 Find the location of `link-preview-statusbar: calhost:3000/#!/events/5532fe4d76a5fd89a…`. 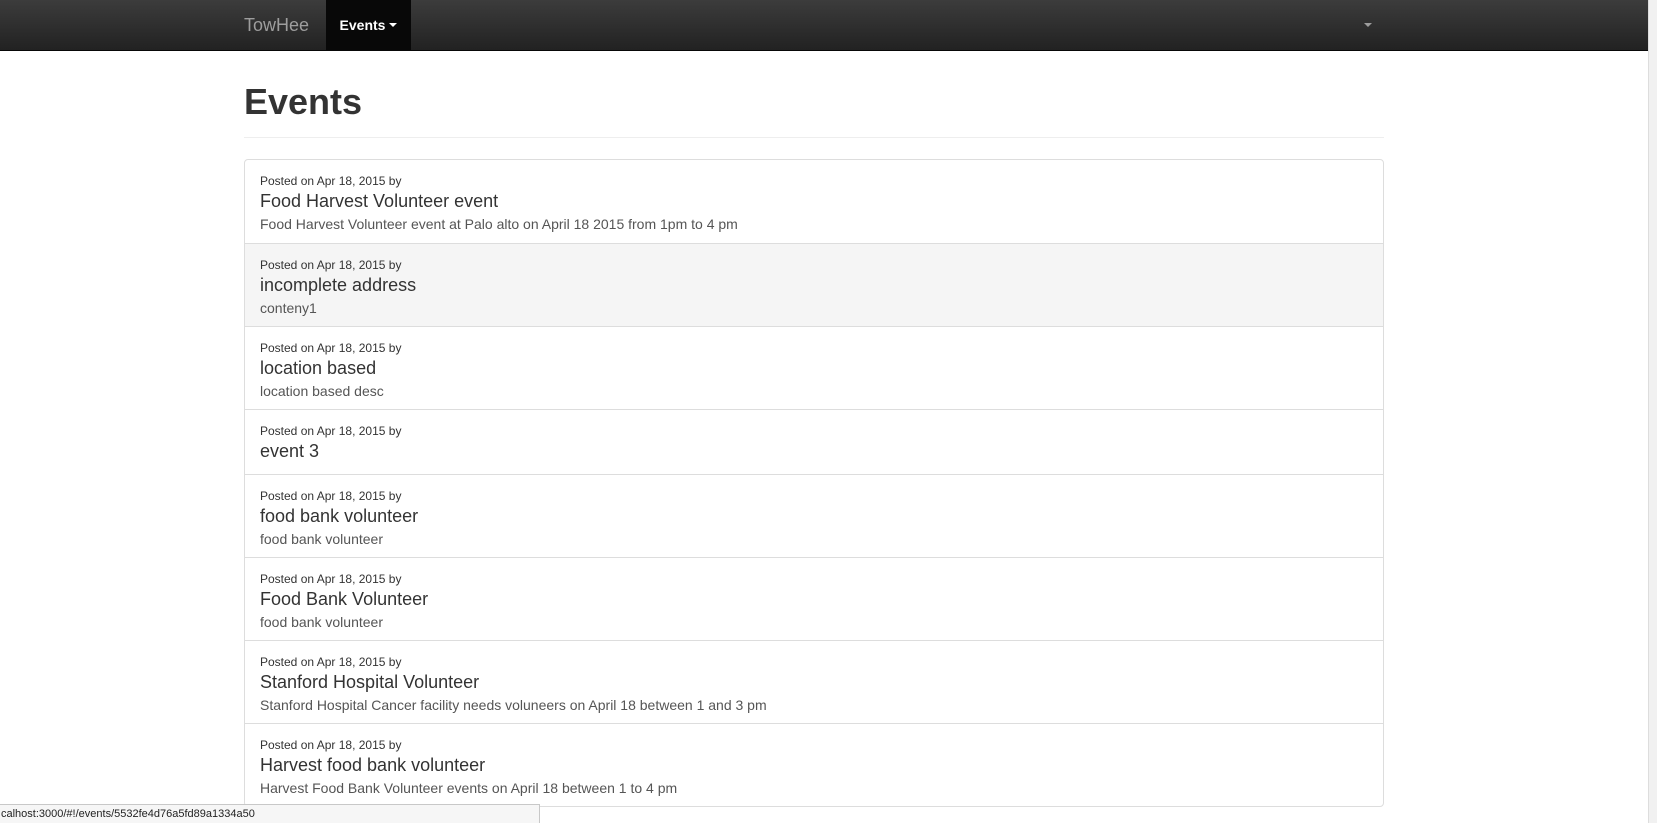

link-preview-statusbar: calhost:3000/#!/events/5532fe4d76a5fd89a… is located at coordinates (270, 813).